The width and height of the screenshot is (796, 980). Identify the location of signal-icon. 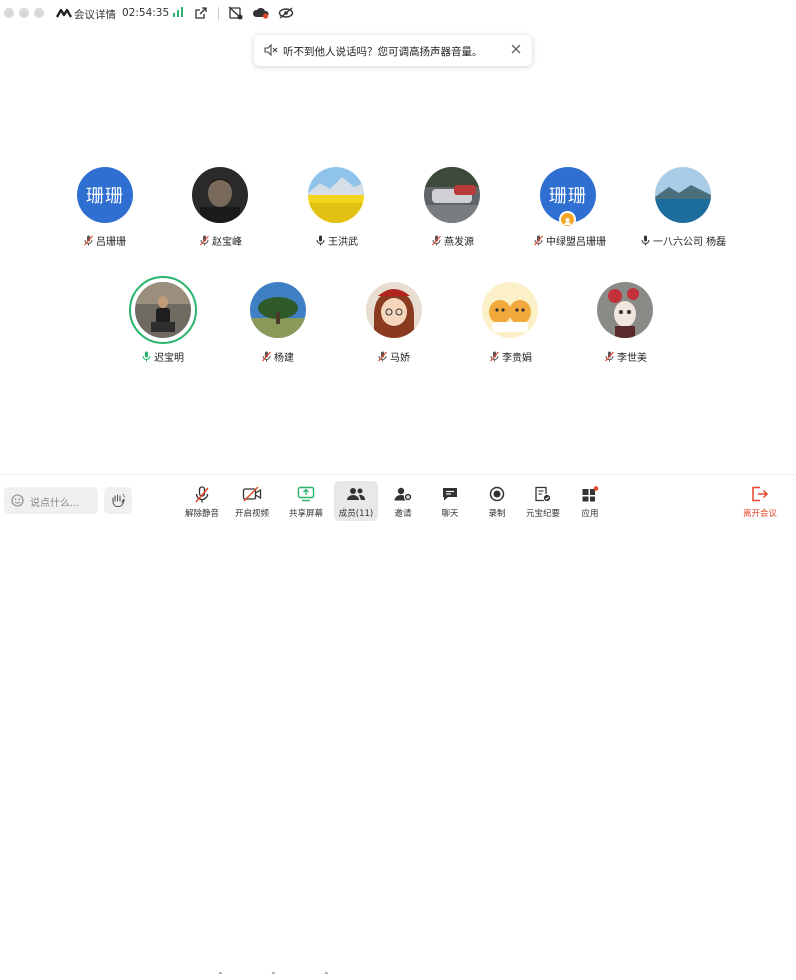
(178, 12).